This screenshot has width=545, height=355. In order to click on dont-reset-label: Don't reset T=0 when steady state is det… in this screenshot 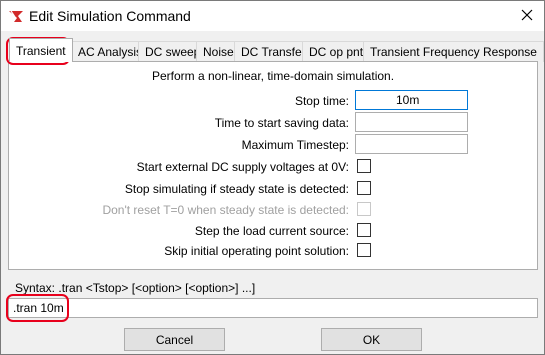, I will do `click(225, 210)`.